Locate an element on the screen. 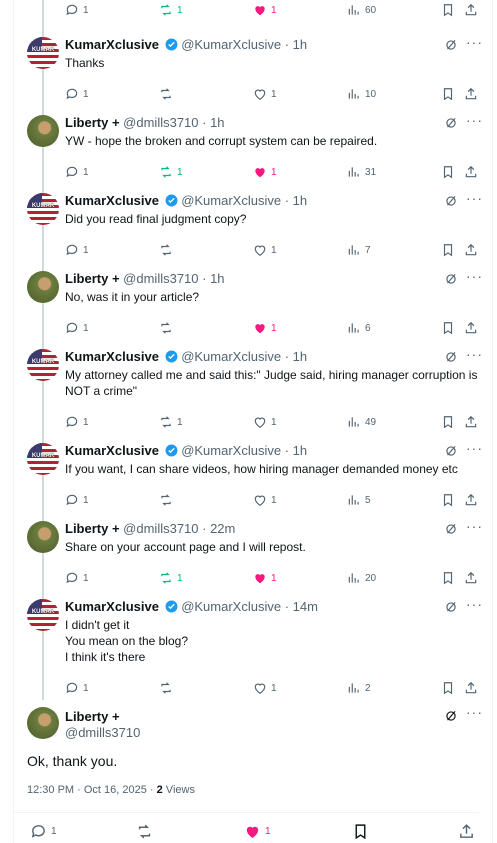 The height and width of the screenshot is (843, 497). views-action: 20 is located at coordinates (361, 578).